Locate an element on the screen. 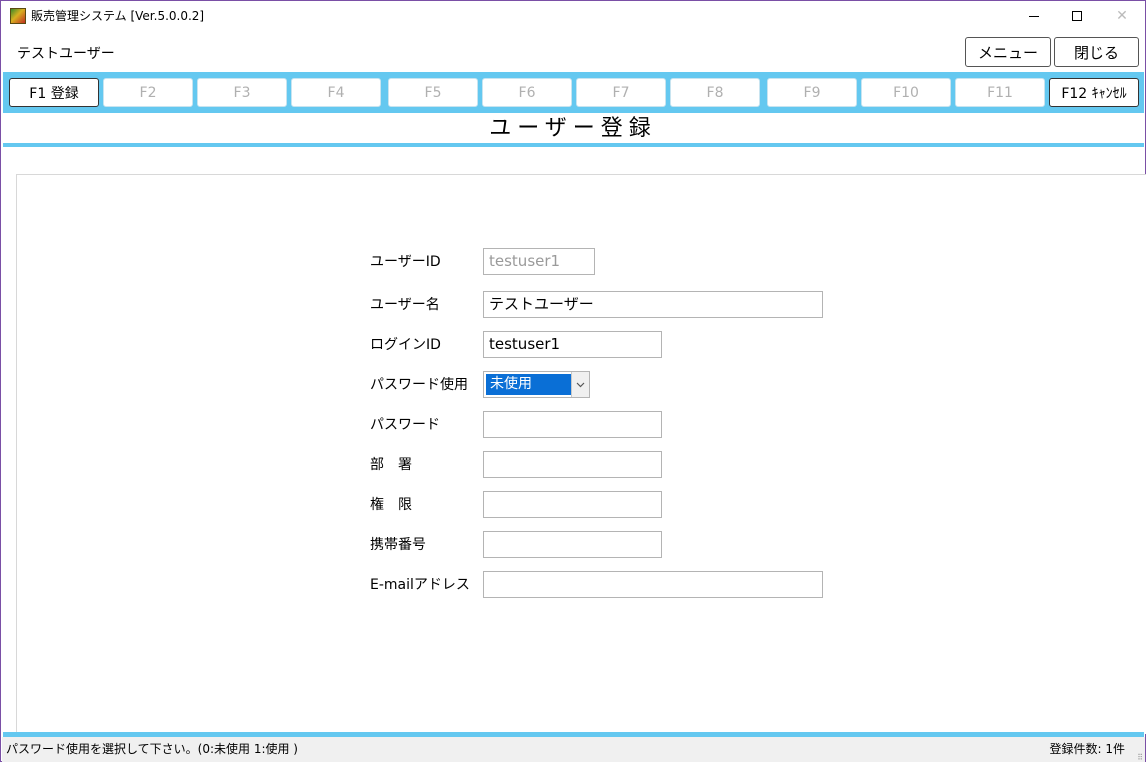  department-label: 部 署 is located at coordinates (391, 465).